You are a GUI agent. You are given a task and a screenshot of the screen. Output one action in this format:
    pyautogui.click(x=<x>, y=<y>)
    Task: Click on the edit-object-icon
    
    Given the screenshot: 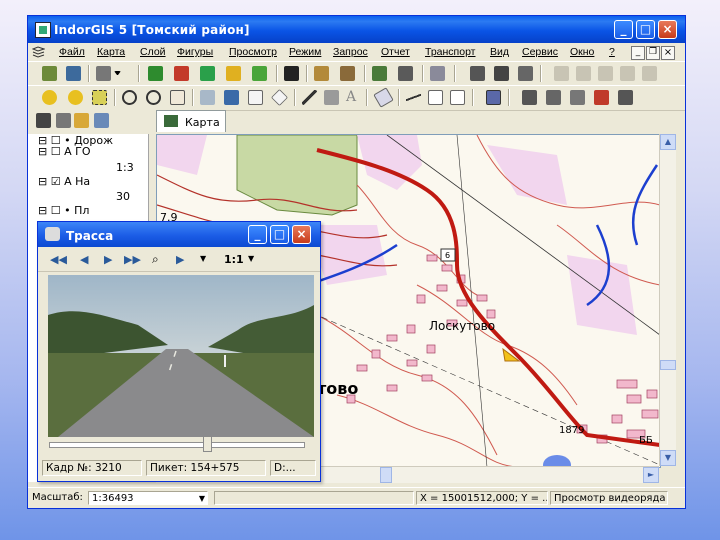 What is the action you would take?
    pyautogui.click(x=181, y=73)
    